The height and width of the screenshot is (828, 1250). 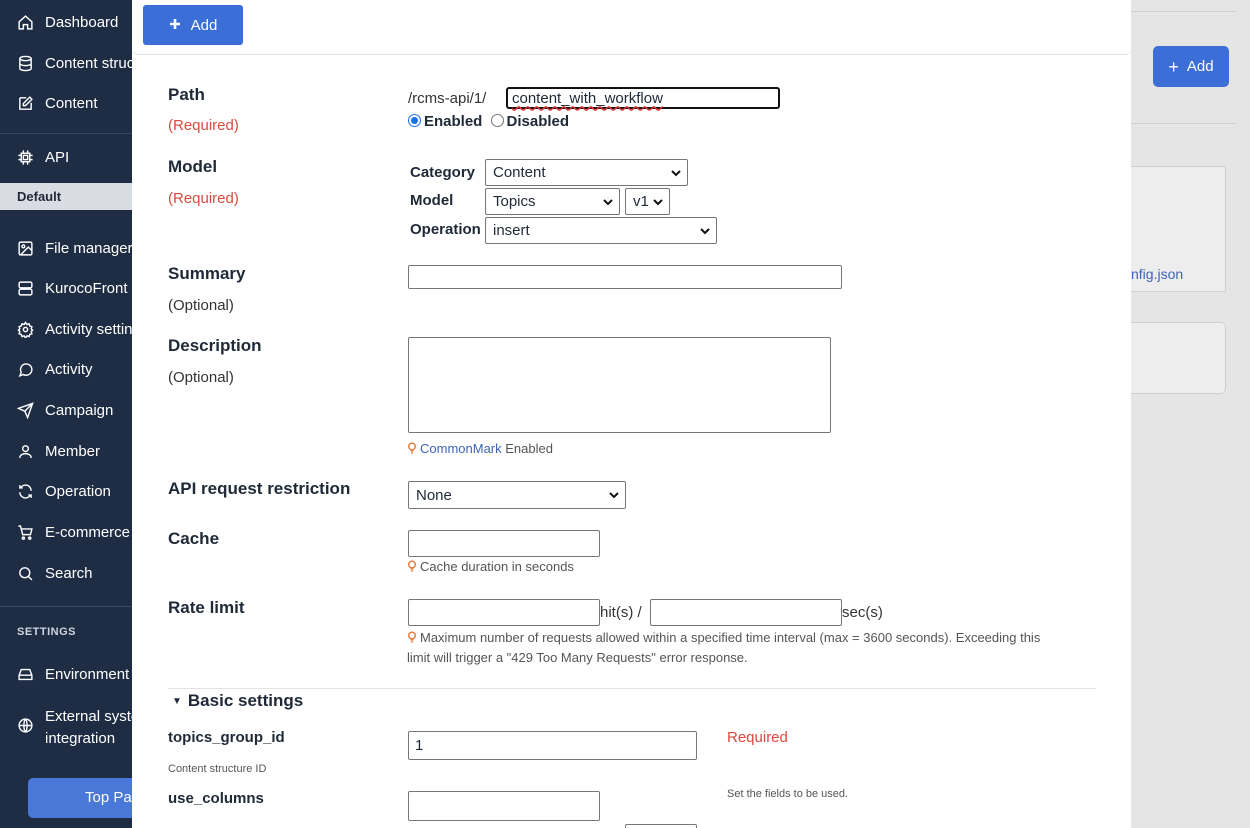 What do you see at coordinates (497, 120) in the screenshot?
I see `disabled-radio` at bounding box center [497, 120].